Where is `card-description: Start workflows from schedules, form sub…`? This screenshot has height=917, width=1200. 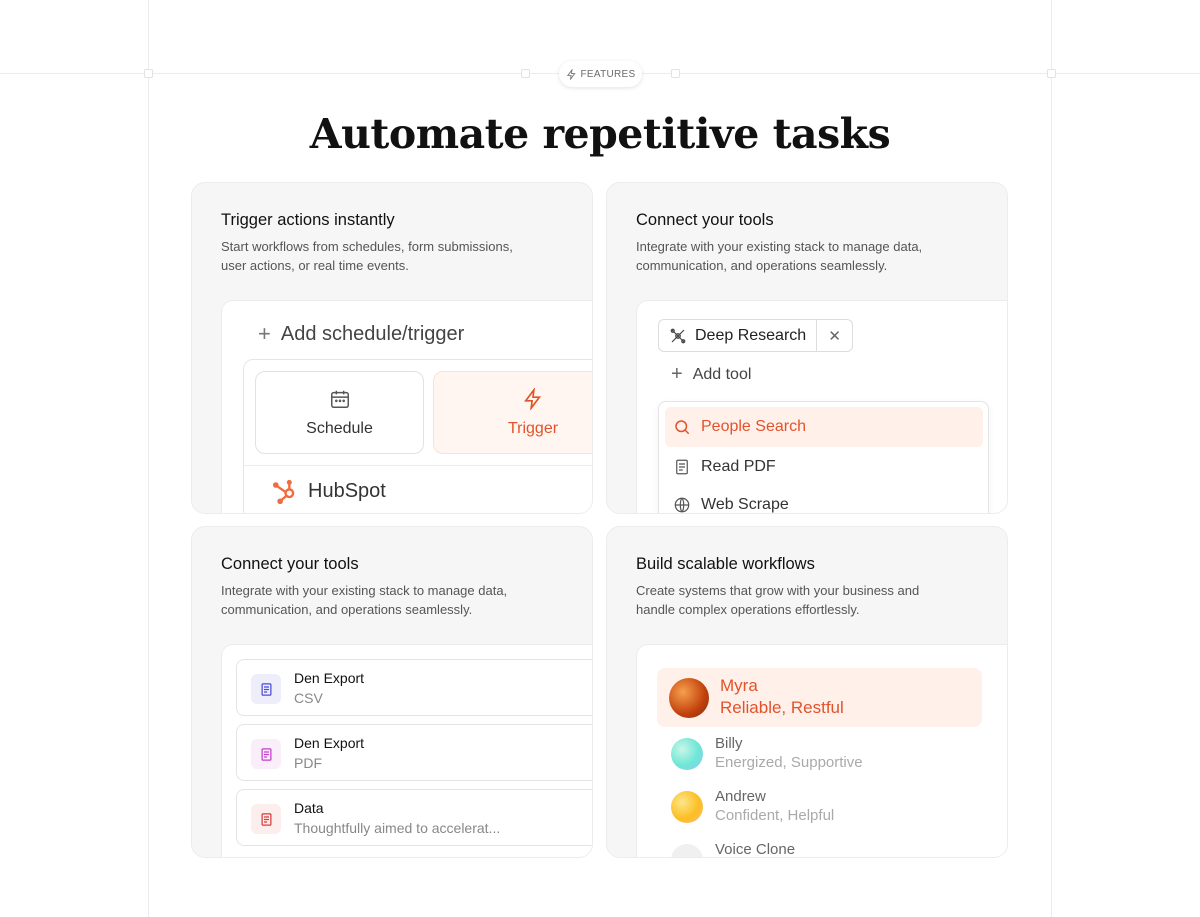
card-description: Start workflows from schedules, form sub… is located at coordinates (367, 256).